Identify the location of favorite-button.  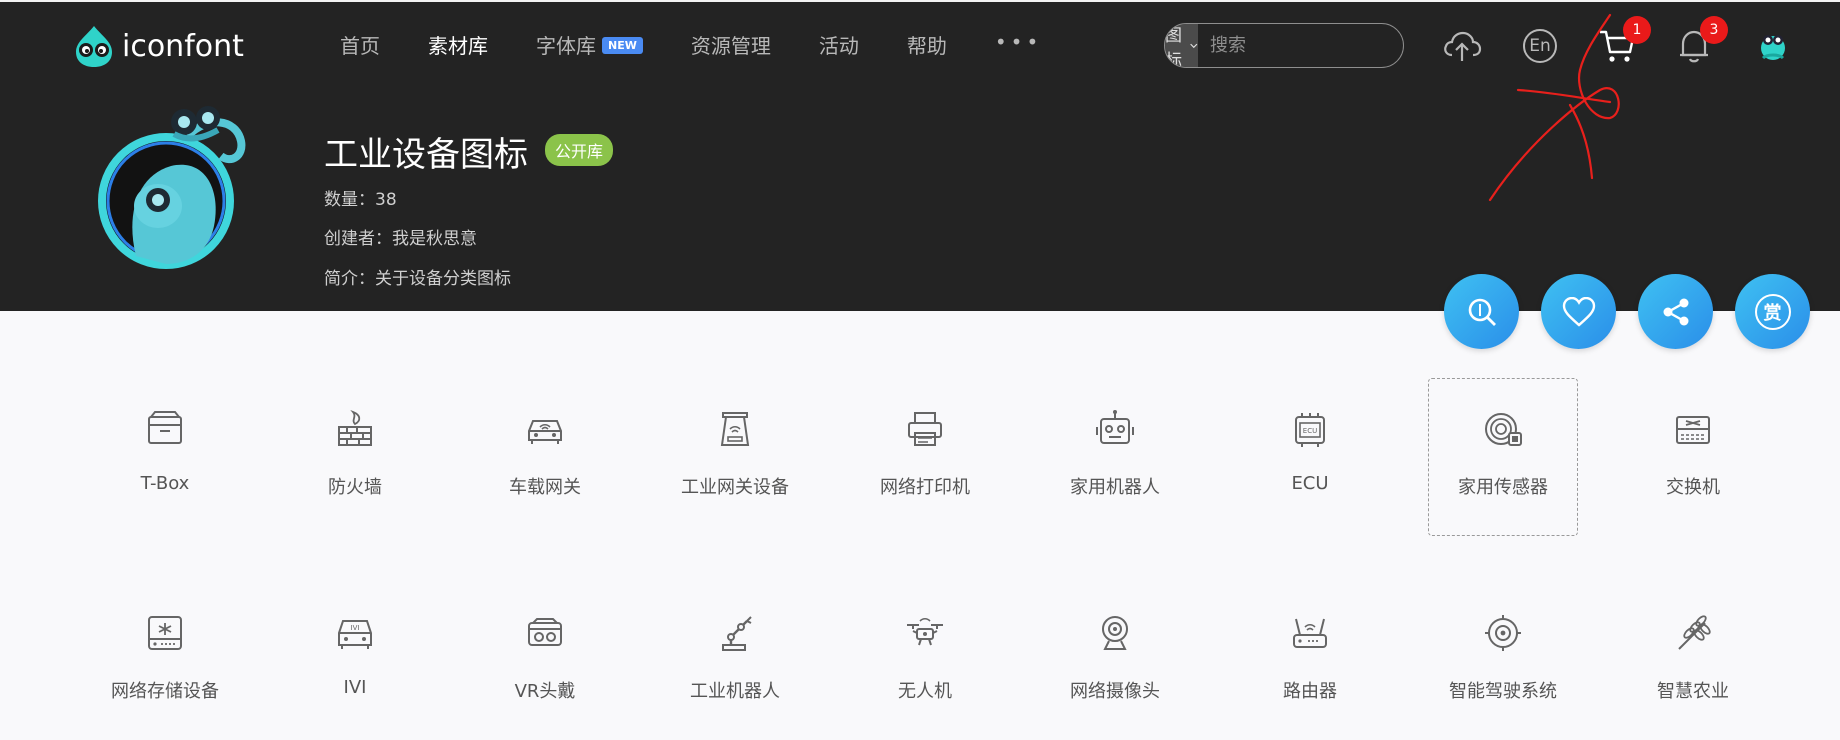
(1578, 311).